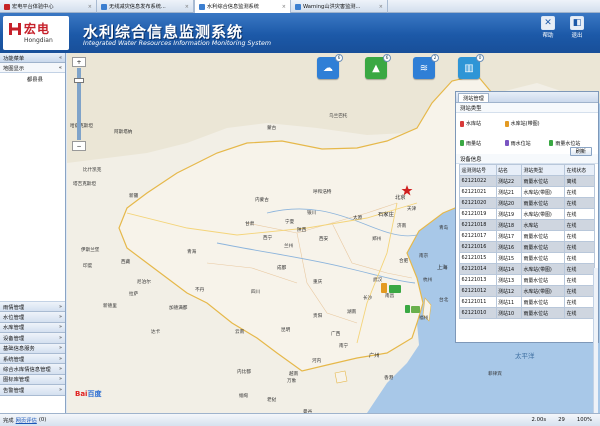 The height and width of the screenshot is (426, 600). I want to click on browser-tab-3: 水利综合信息监测系统 ×, so click(242, 6).